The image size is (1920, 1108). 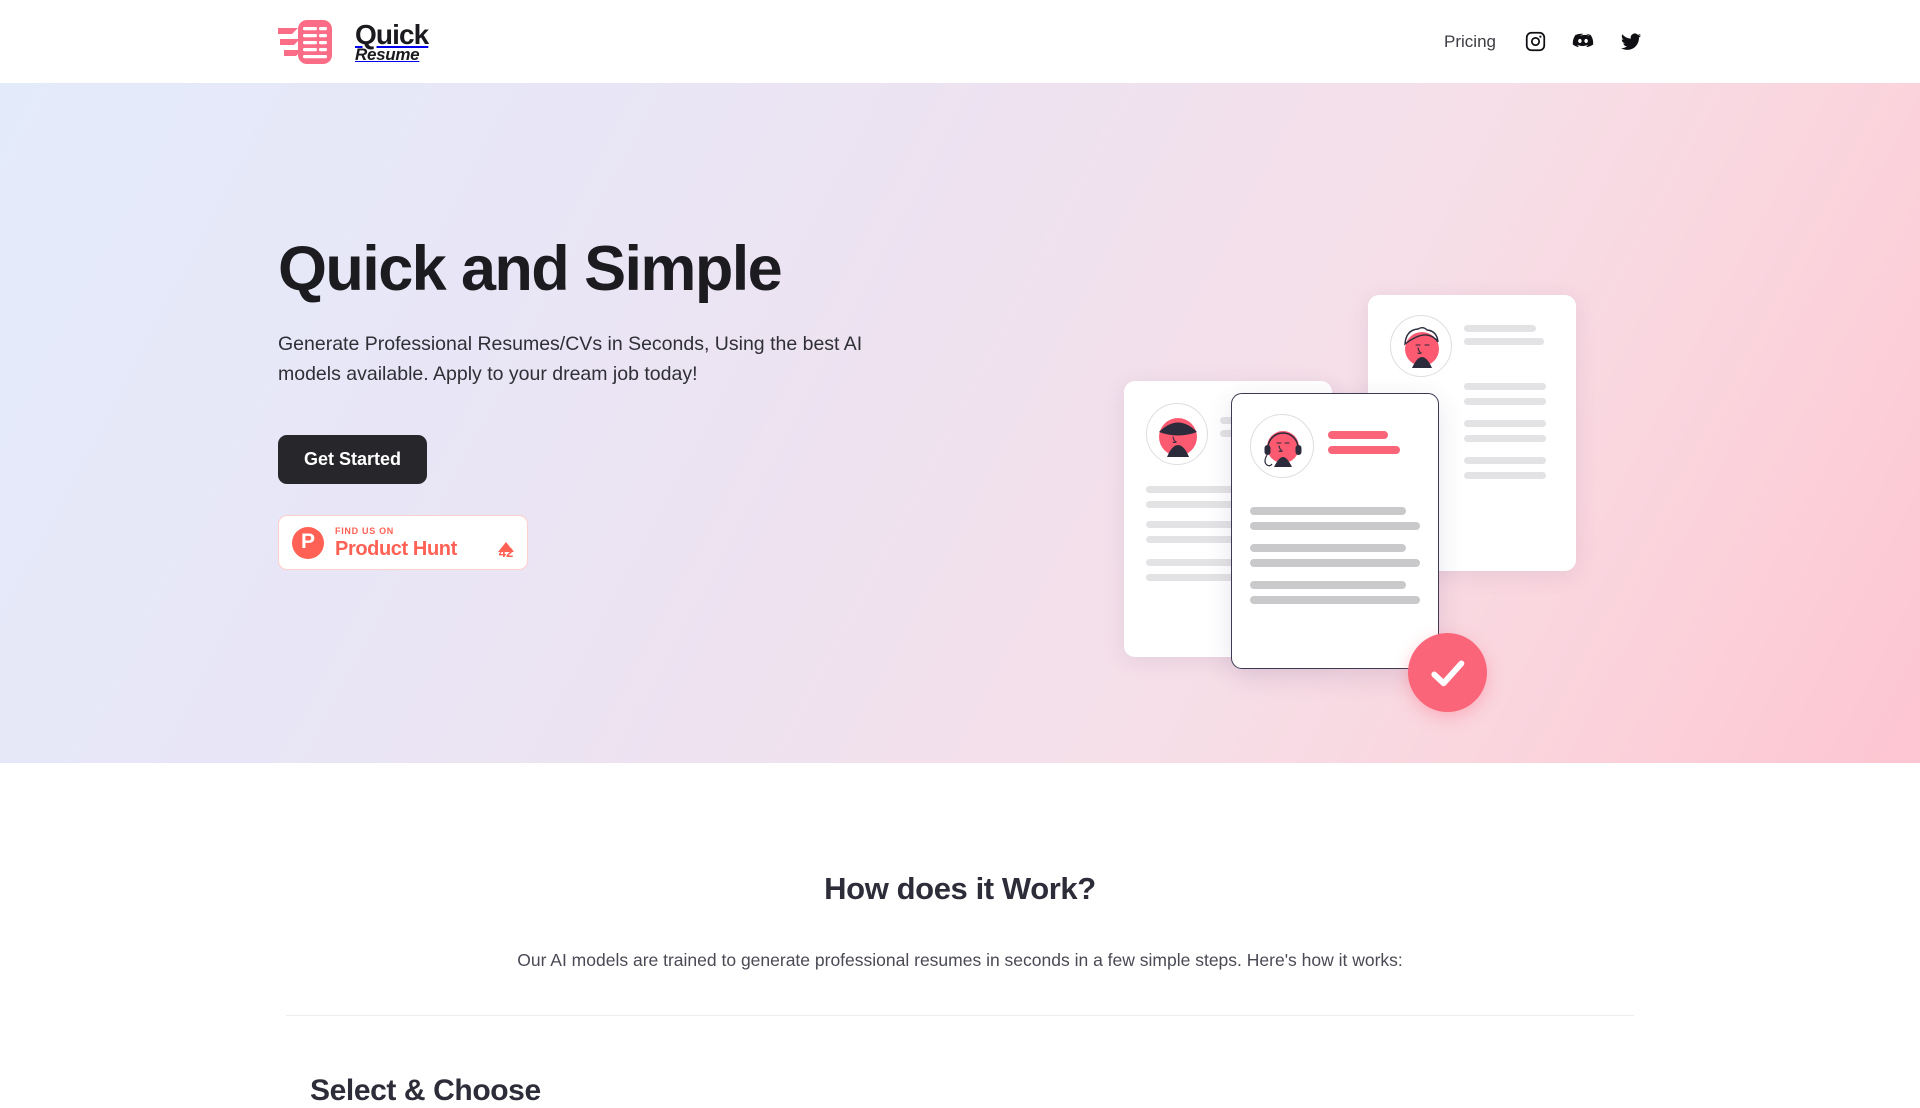 What do you see at coordinates (311, 42) in the screenshot?
I see `quick-resume-logo-icon` at bounding box center [311, 42].